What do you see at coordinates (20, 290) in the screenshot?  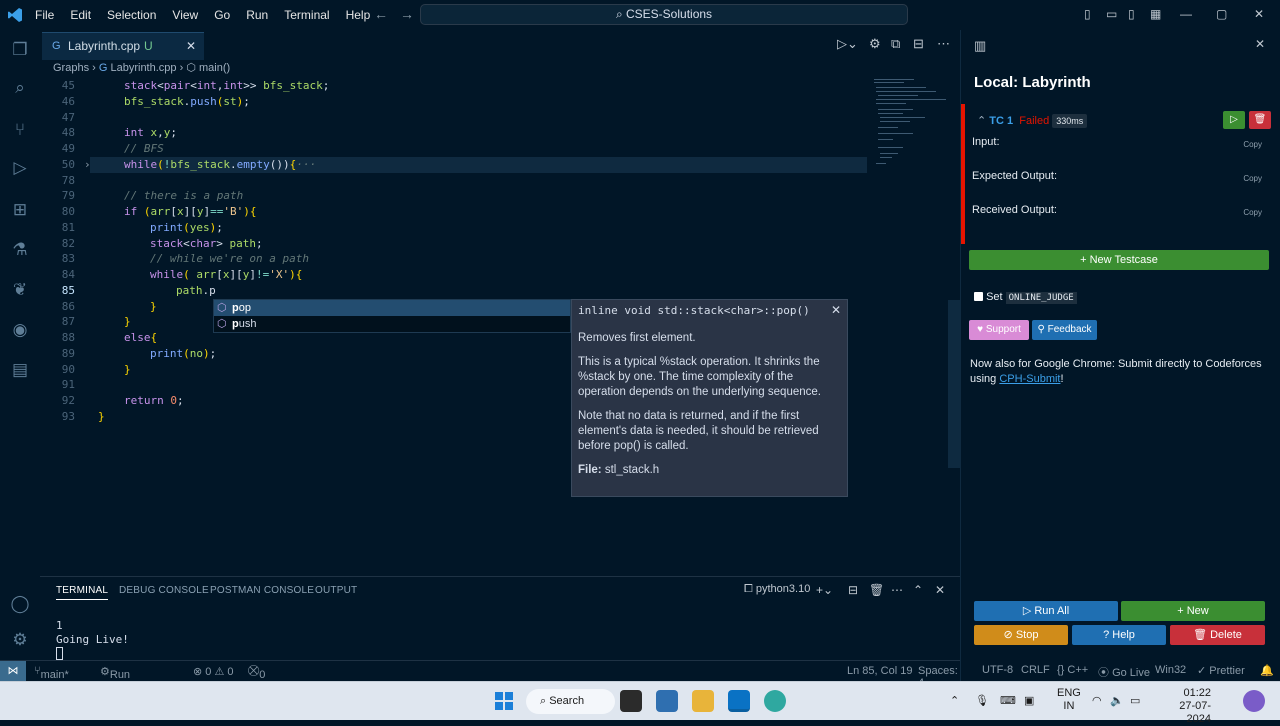 I see `mongodb-icon: ❦` at bounding box center [20, 290].